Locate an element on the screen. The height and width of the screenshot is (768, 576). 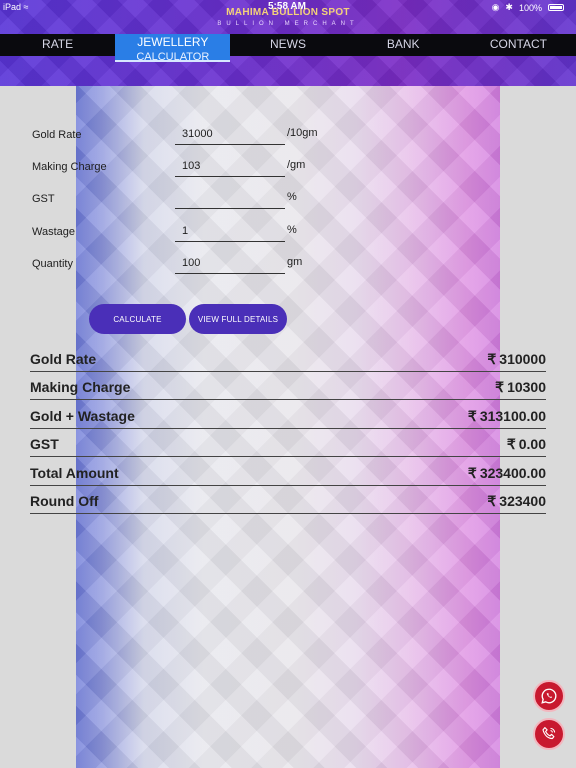
gold-rate-label: Gold Rate is located at coordinates (57, 135).